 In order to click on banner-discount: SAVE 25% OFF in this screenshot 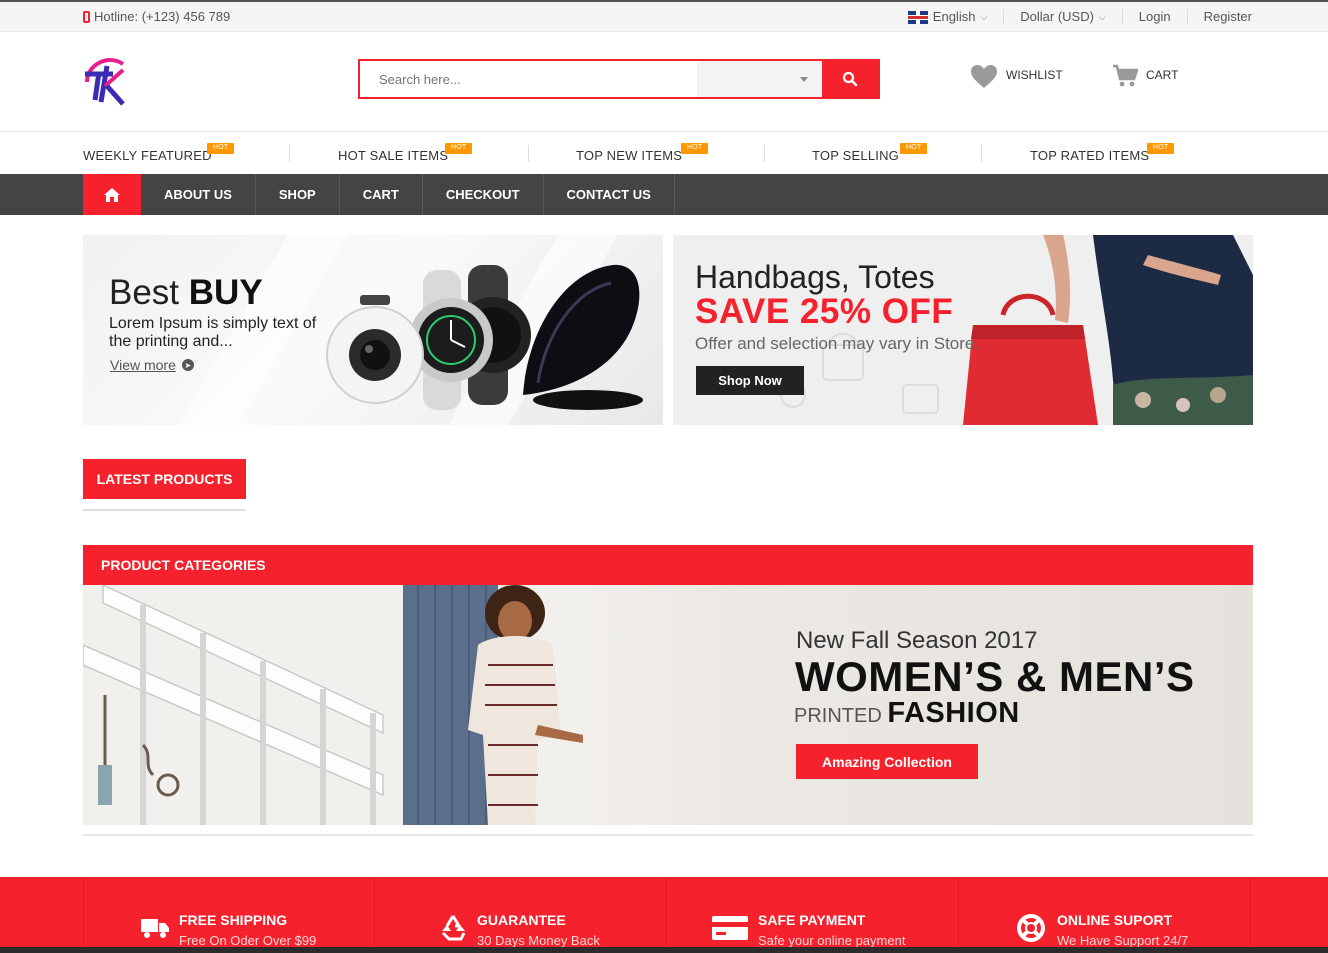, I will do `click(824, 311)`.